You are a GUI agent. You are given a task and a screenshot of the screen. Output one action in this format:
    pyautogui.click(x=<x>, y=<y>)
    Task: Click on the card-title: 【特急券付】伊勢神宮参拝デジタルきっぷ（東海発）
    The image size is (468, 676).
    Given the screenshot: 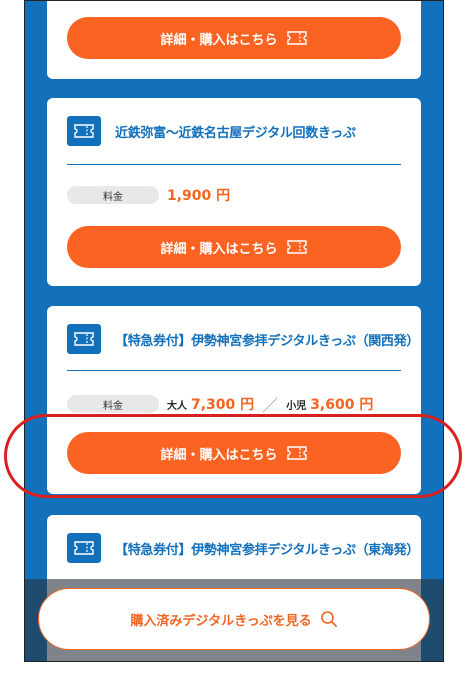 What is the action you would take?
    pyautogui.click(x=267, y=550)
    